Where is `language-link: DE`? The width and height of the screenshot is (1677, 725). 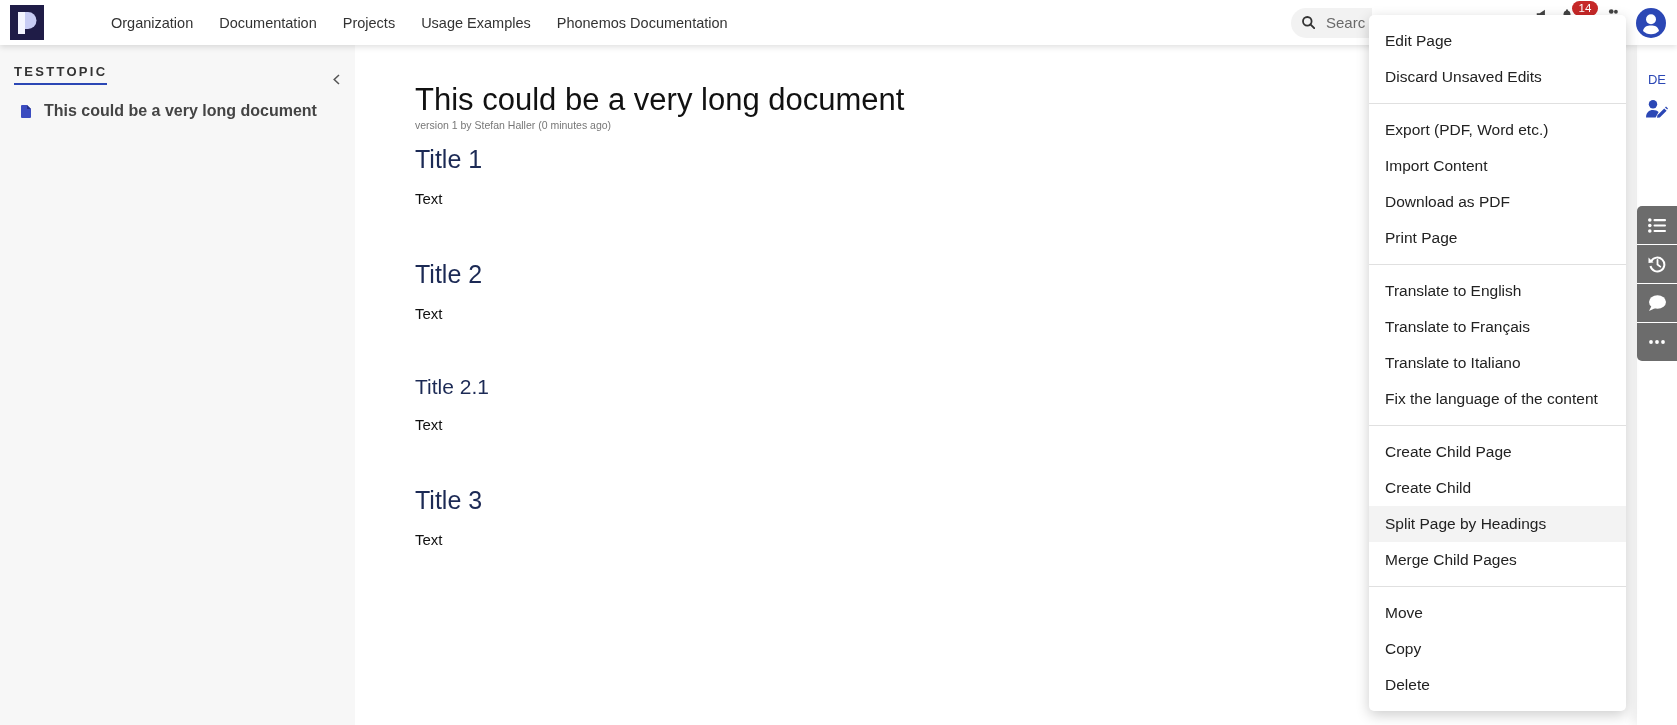
language-link: DE is located at coordinates (1657, 80).